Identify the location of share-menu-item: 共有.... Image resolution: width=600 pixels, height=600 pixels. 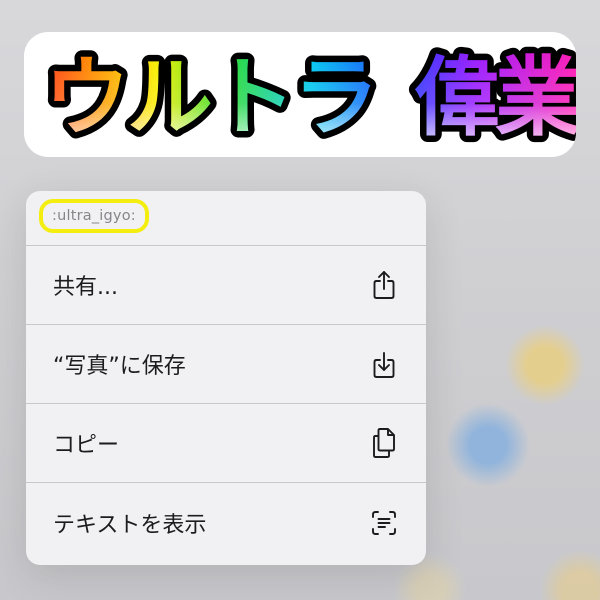
(226, 285).